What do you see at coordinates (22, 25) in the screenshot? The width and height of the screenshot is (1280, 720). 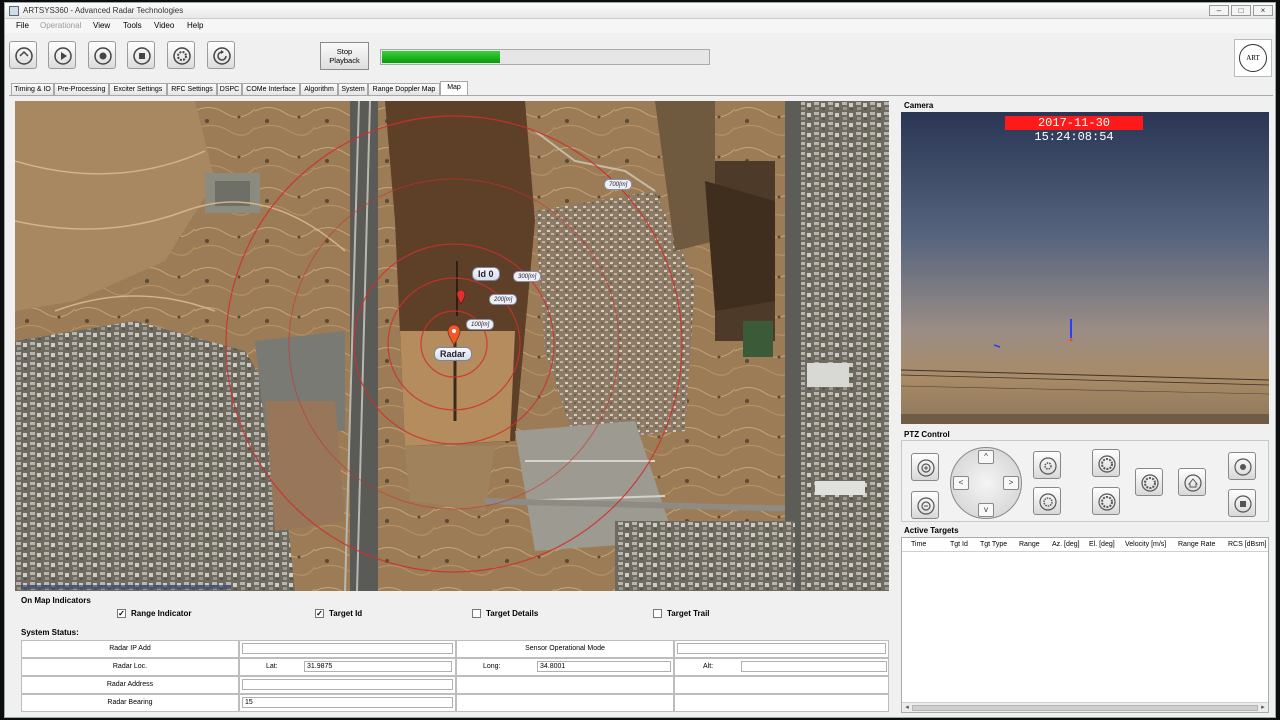 I see `menu-file: File` at bounding box center [22, 25].